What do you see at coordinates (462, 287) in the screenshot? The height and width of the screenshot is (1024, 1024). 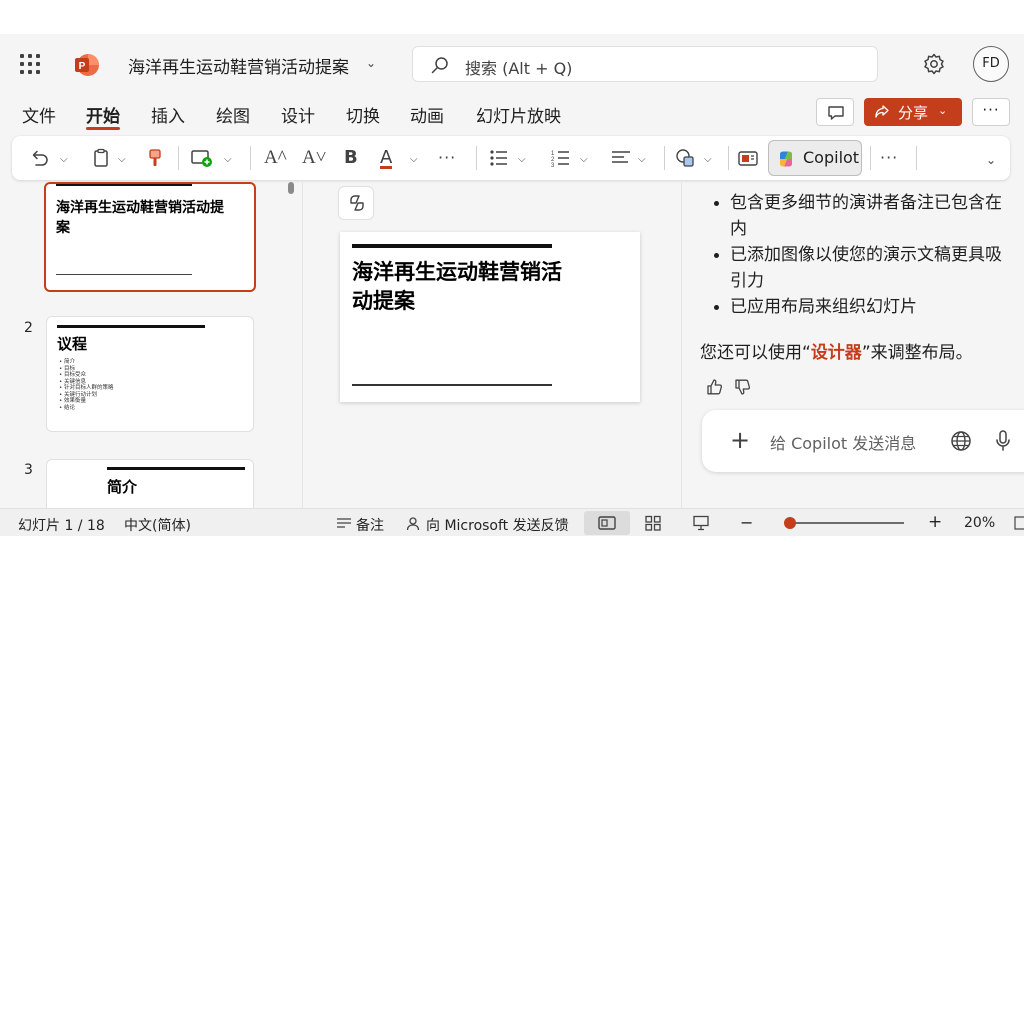 I see `slide-title: 海洋再生运动鞋营销活动提案` at bounding box center [462, 287].